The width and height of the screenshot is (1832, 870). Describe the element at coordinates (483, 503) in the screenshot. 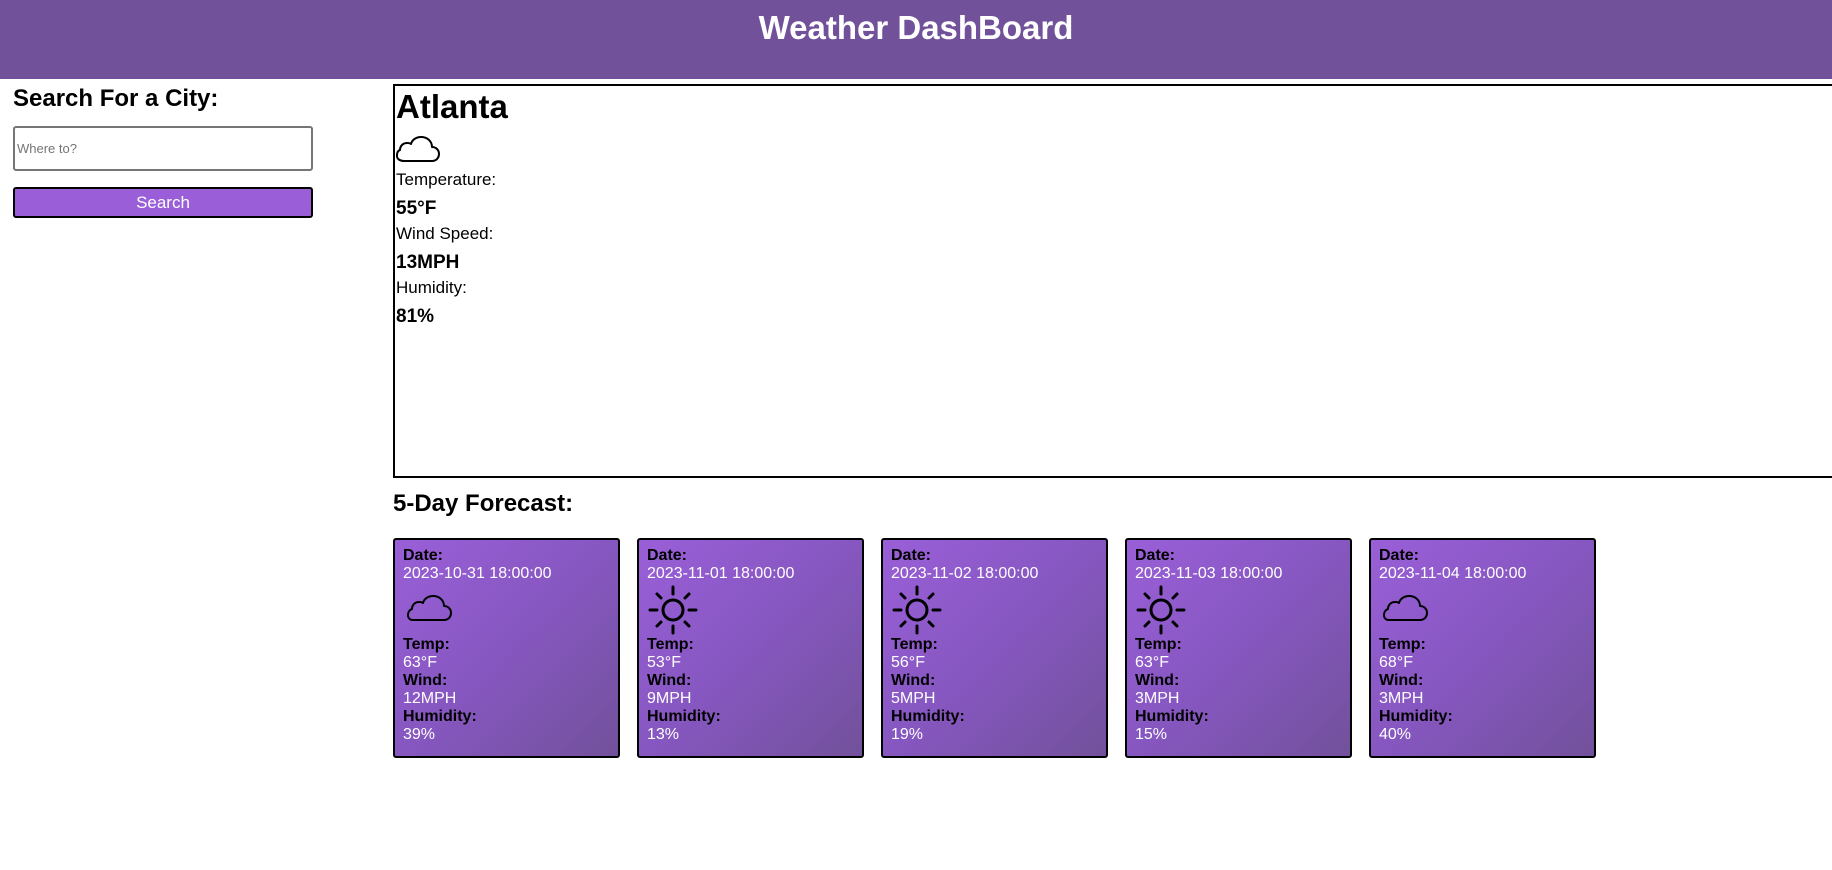

I see `forecast-heading: 5-Day Forecast:` at that location.